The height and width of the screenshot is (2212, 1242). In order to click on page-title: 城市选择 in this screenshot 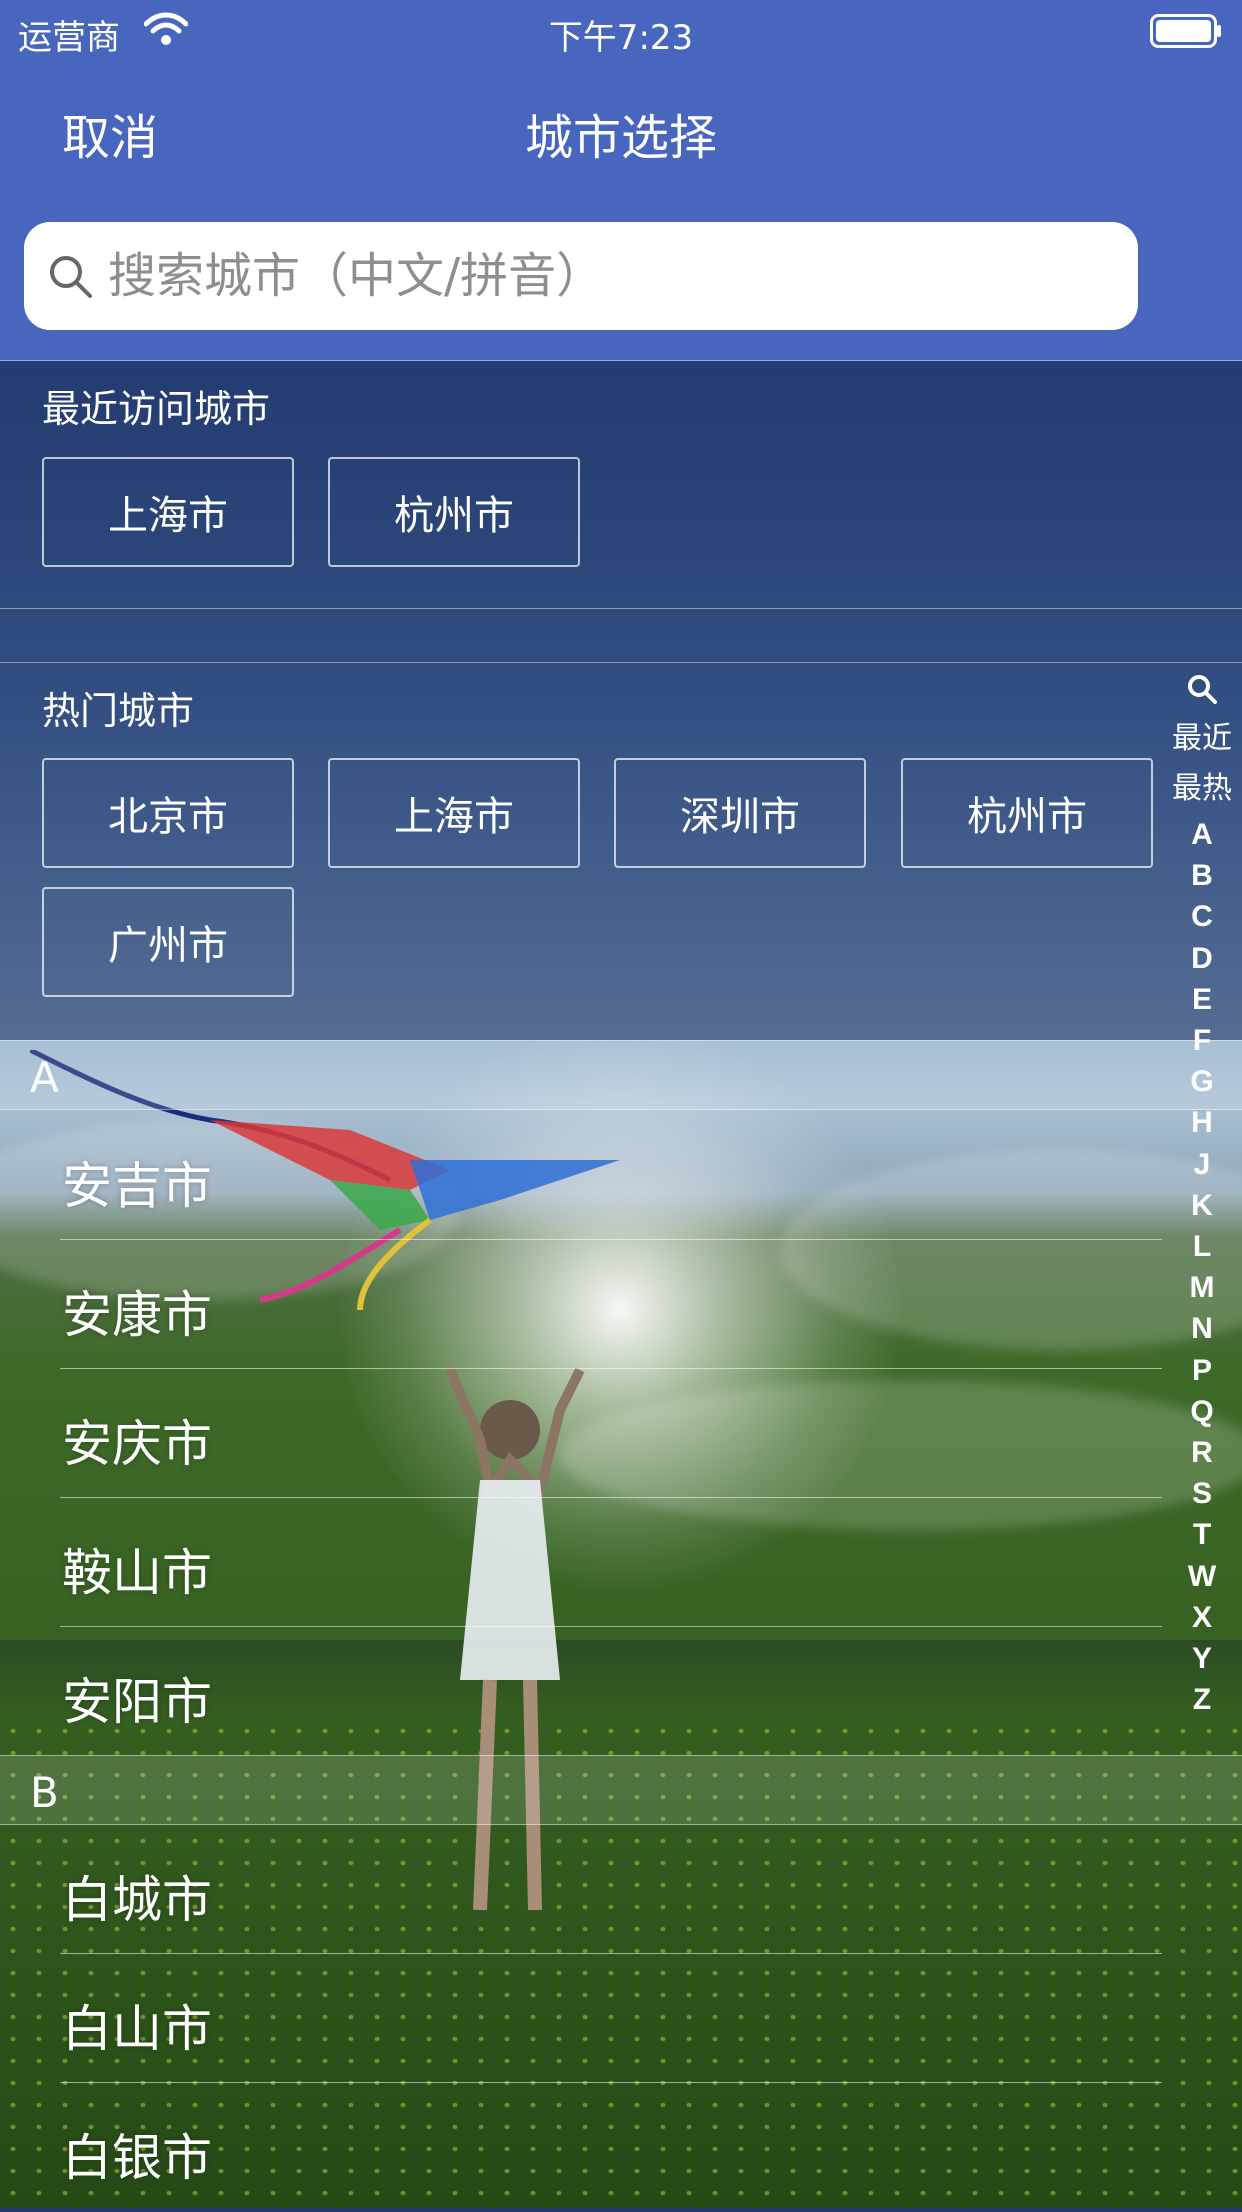, I will do `click(620, 138)`.